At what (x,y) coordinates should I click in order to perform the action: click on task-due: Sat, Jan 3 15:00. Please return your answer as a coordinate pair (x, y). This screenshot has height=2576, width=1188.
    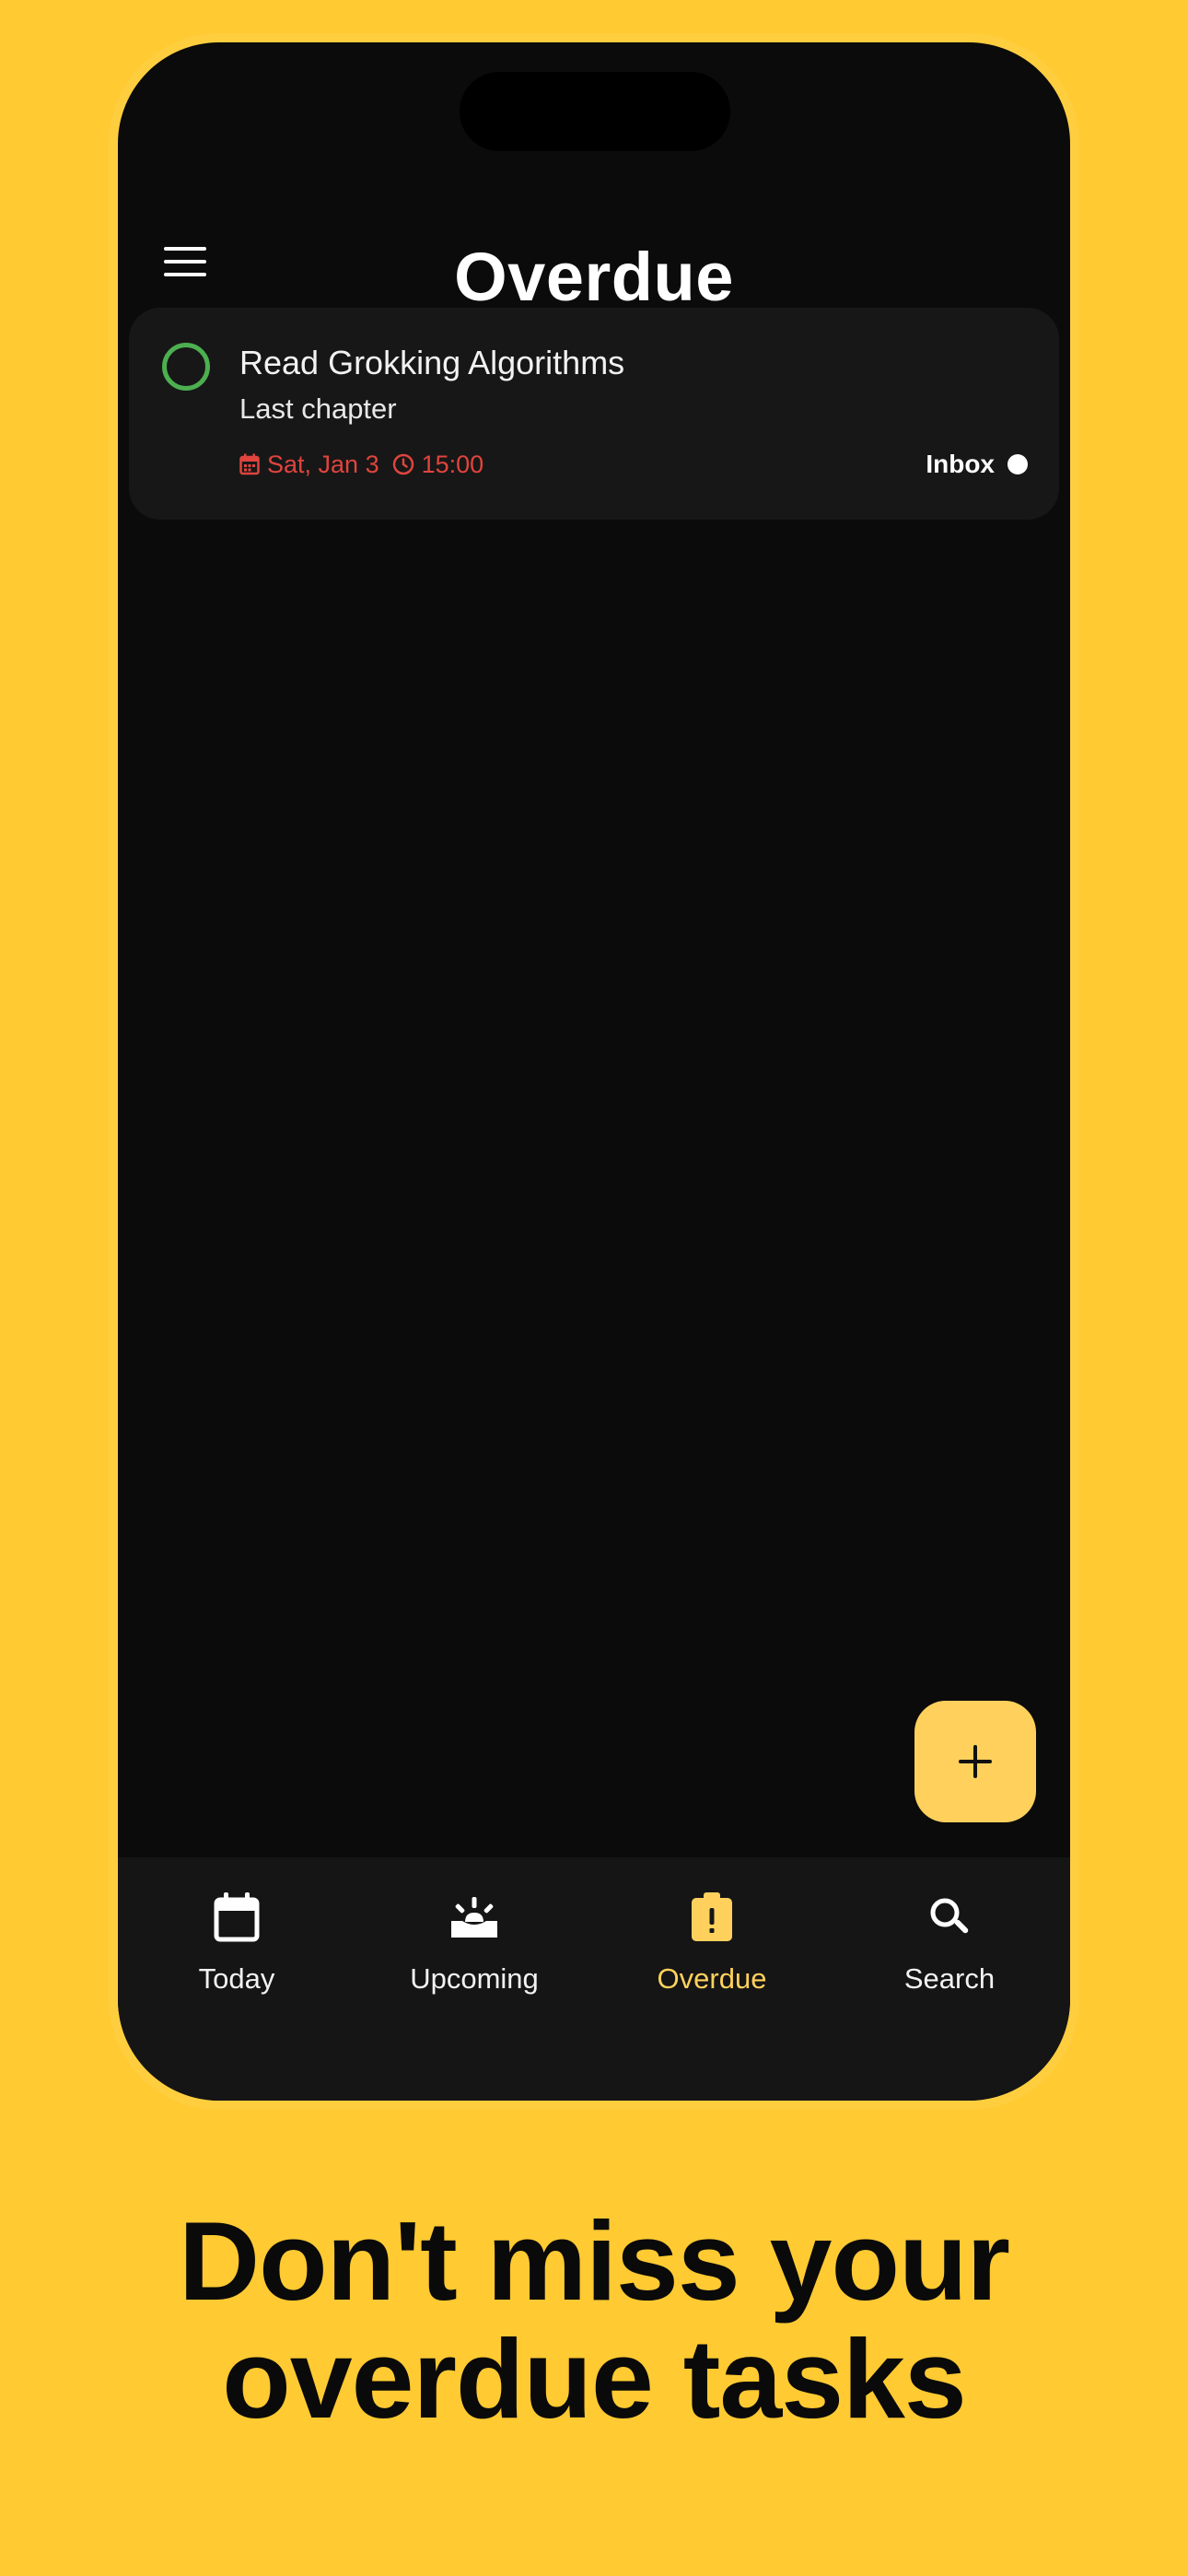
    Looking at the image, I should click on (361, 464).